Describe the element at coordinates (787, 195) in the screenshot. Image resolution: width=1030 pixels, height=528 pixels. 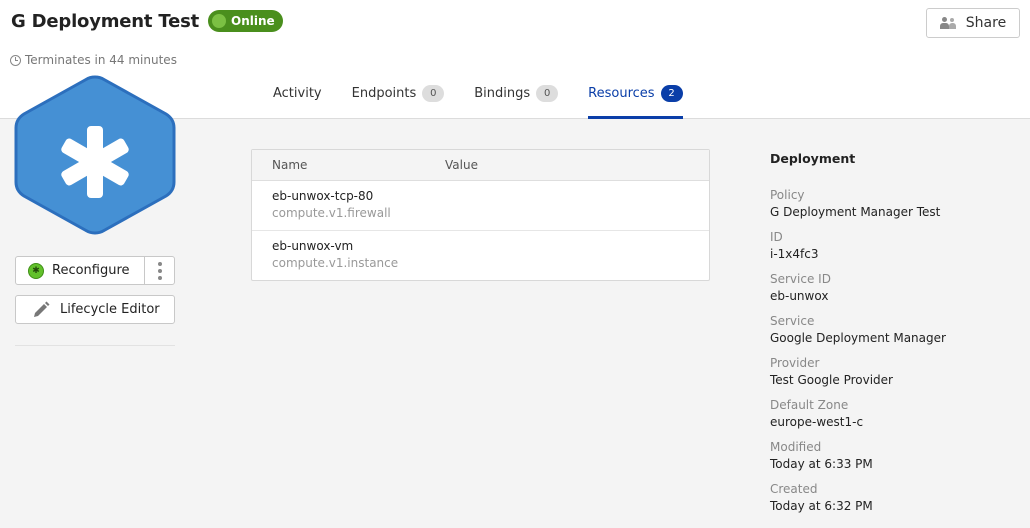
I see `detail-label: Policy` at that location.